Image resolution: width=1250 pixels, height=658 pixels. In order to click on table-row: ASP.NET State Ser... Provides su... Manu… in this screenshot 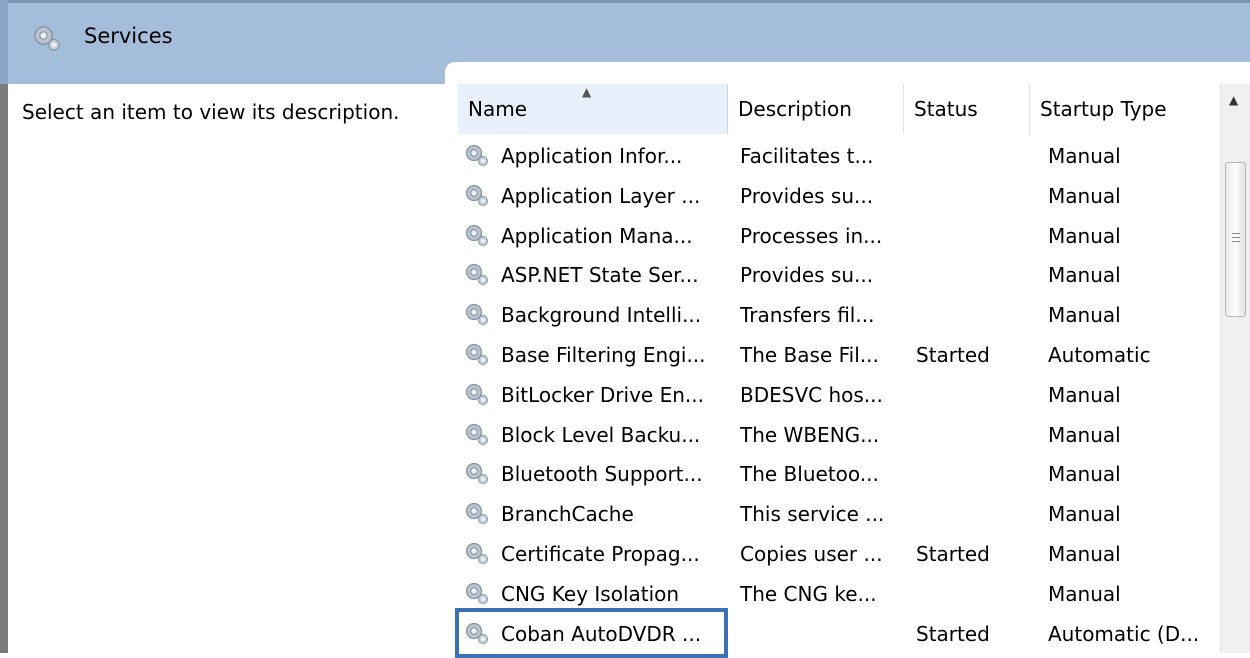, I will do `click(839, 275)`.